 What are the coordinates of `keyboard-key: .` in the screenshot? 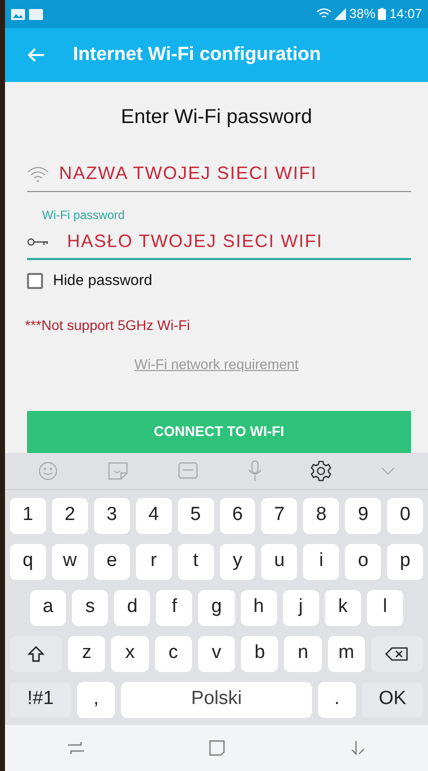 It's located at (337, 700).